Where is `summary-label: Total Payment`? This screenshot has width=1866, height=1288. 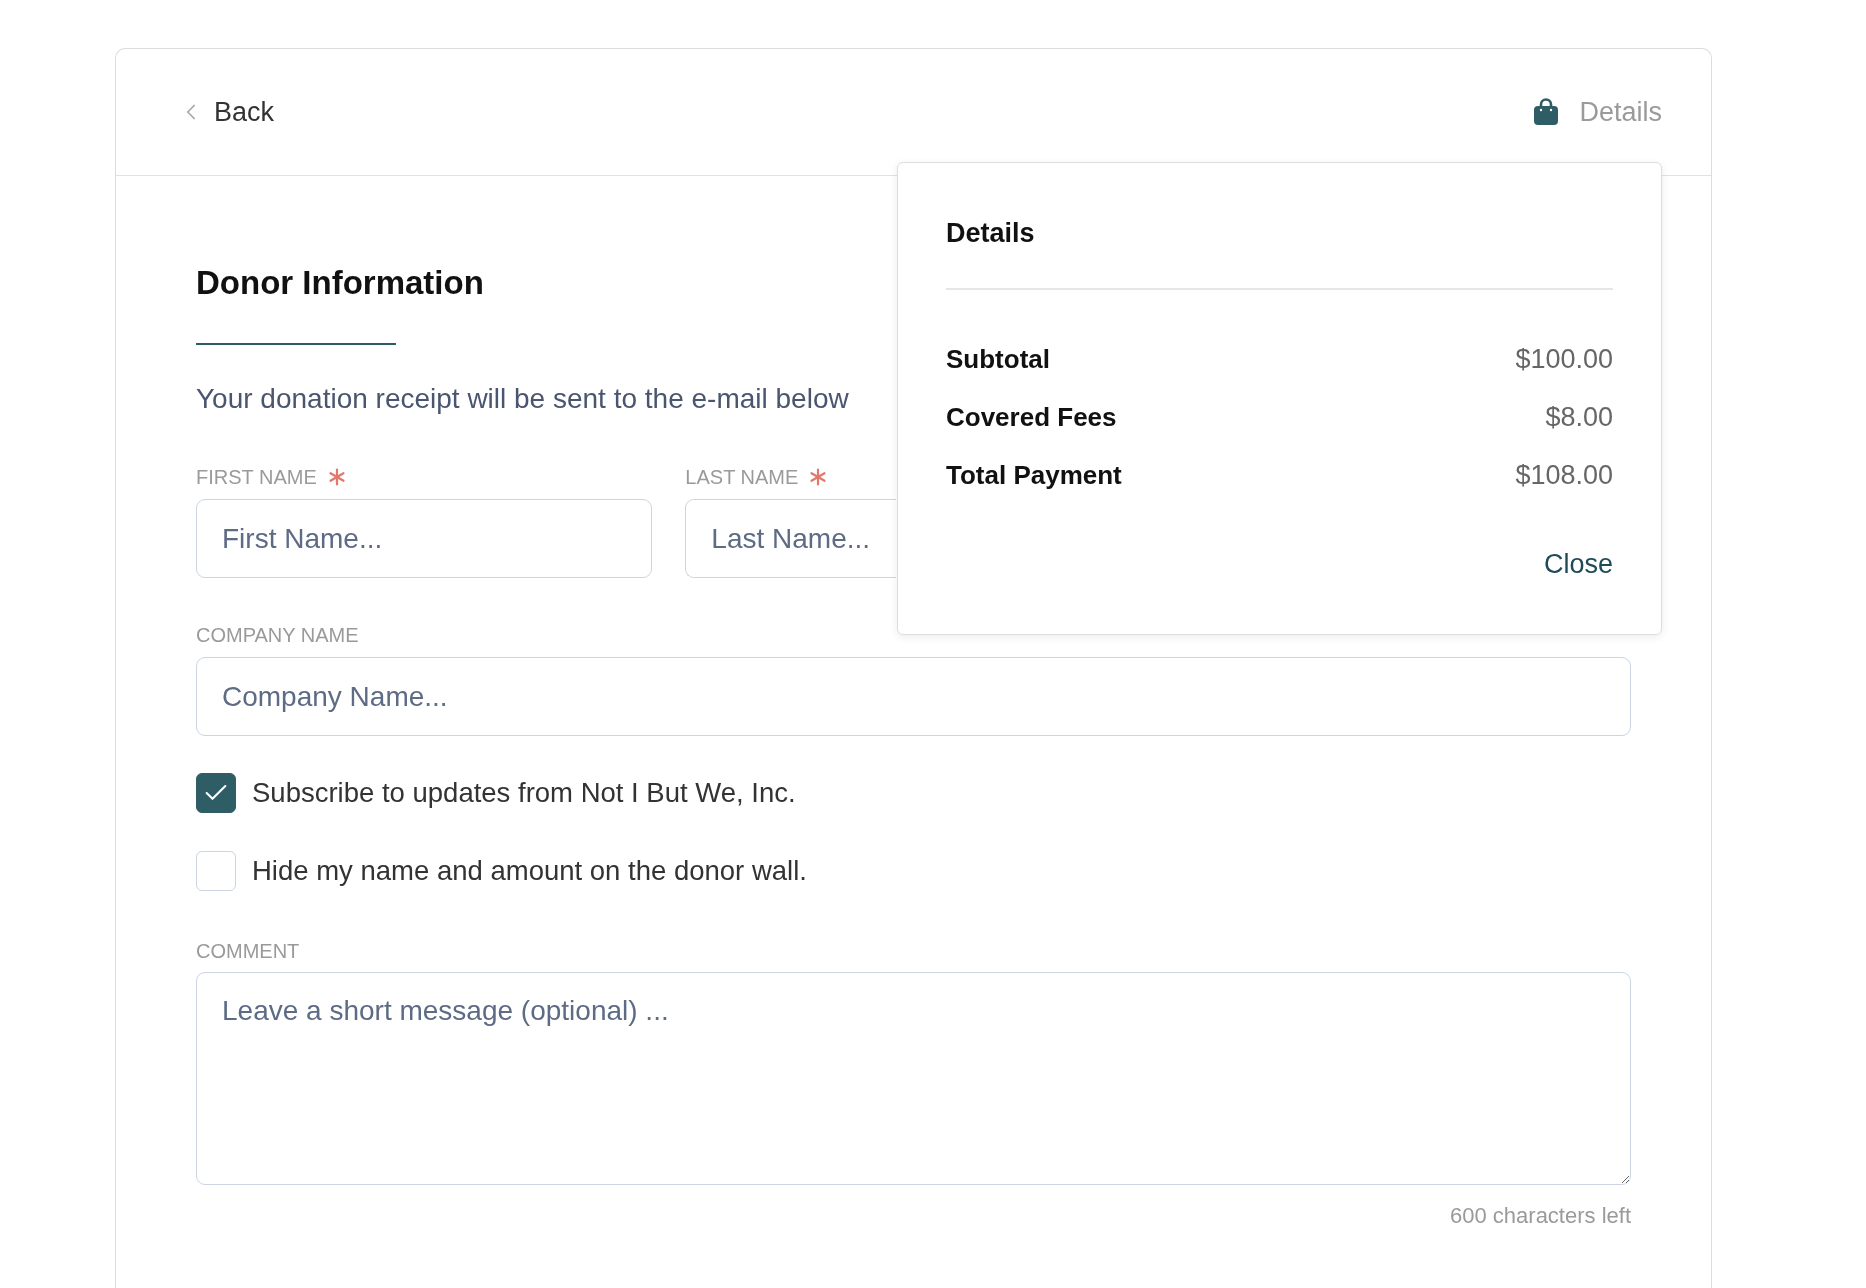 summary-label: Total Payment is located at coordinates (1034, 475).